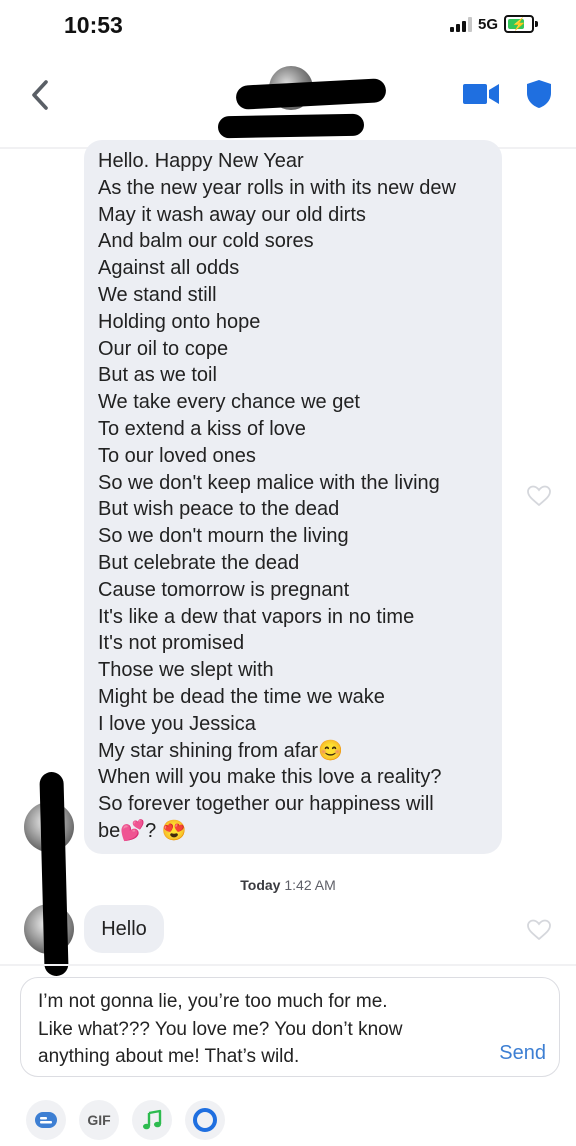  What do you see at coordinates (219, 509) in the screenshot?
I see `message-line: But wish peace to the dead` at bounding box center [219, 509].